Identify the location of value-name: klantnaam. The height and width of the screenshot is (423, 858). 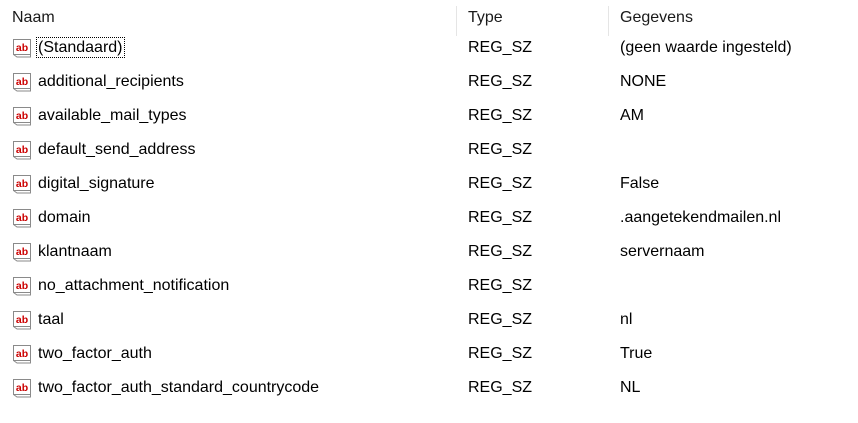
(75, 252).